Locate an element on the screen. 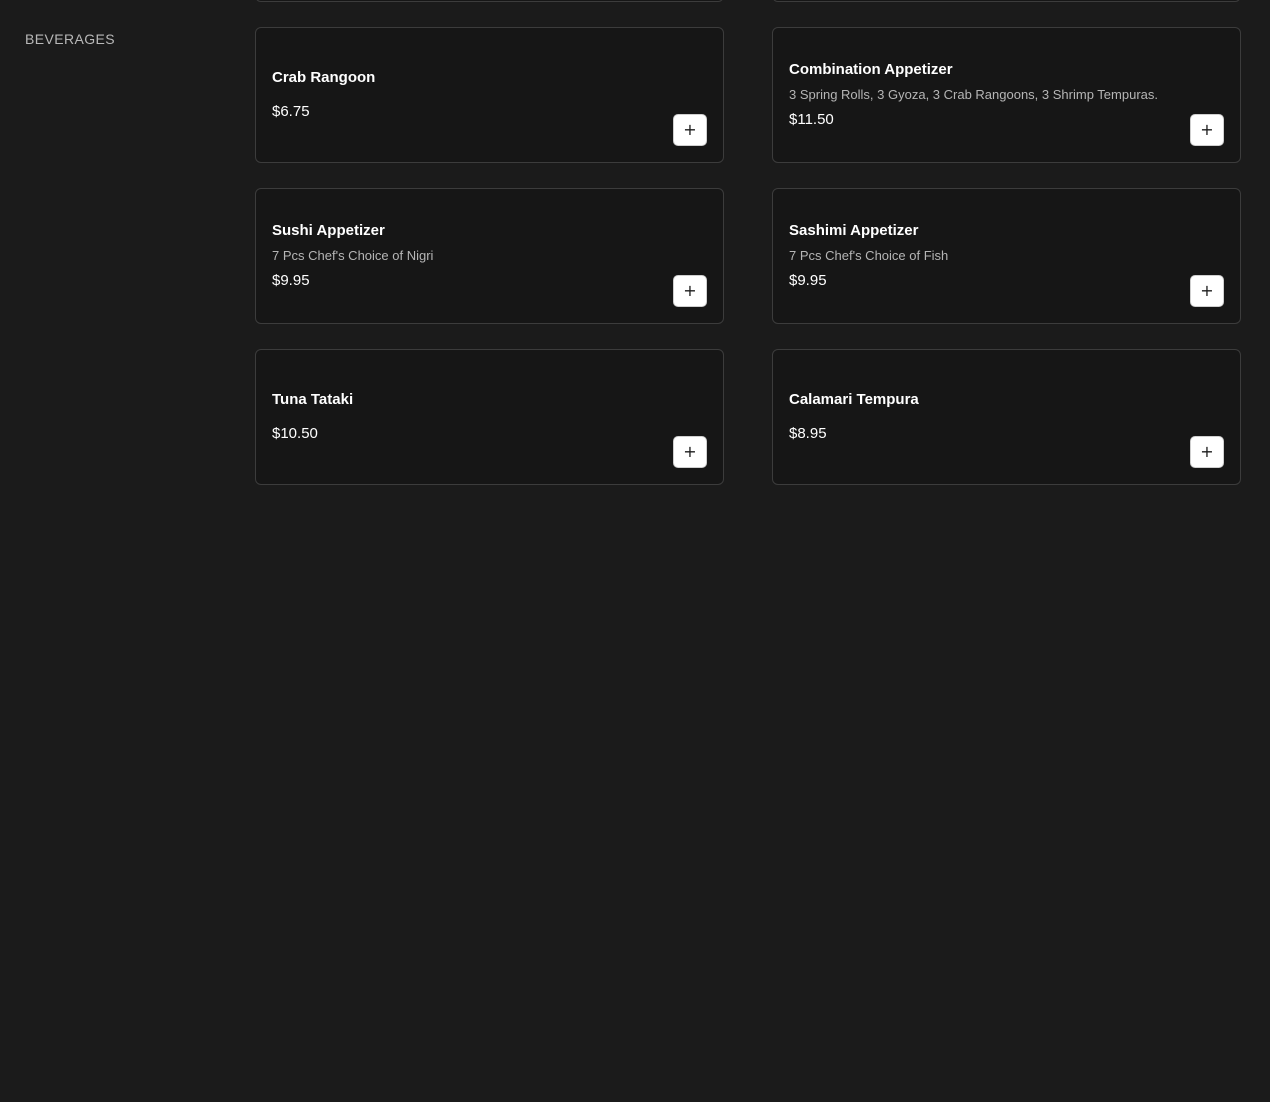 The width and height of the screenshot is (1270, 1102). menu-item-description: 7 Pcs Chef's Choice of Fish is located at coordinates (869, 255).